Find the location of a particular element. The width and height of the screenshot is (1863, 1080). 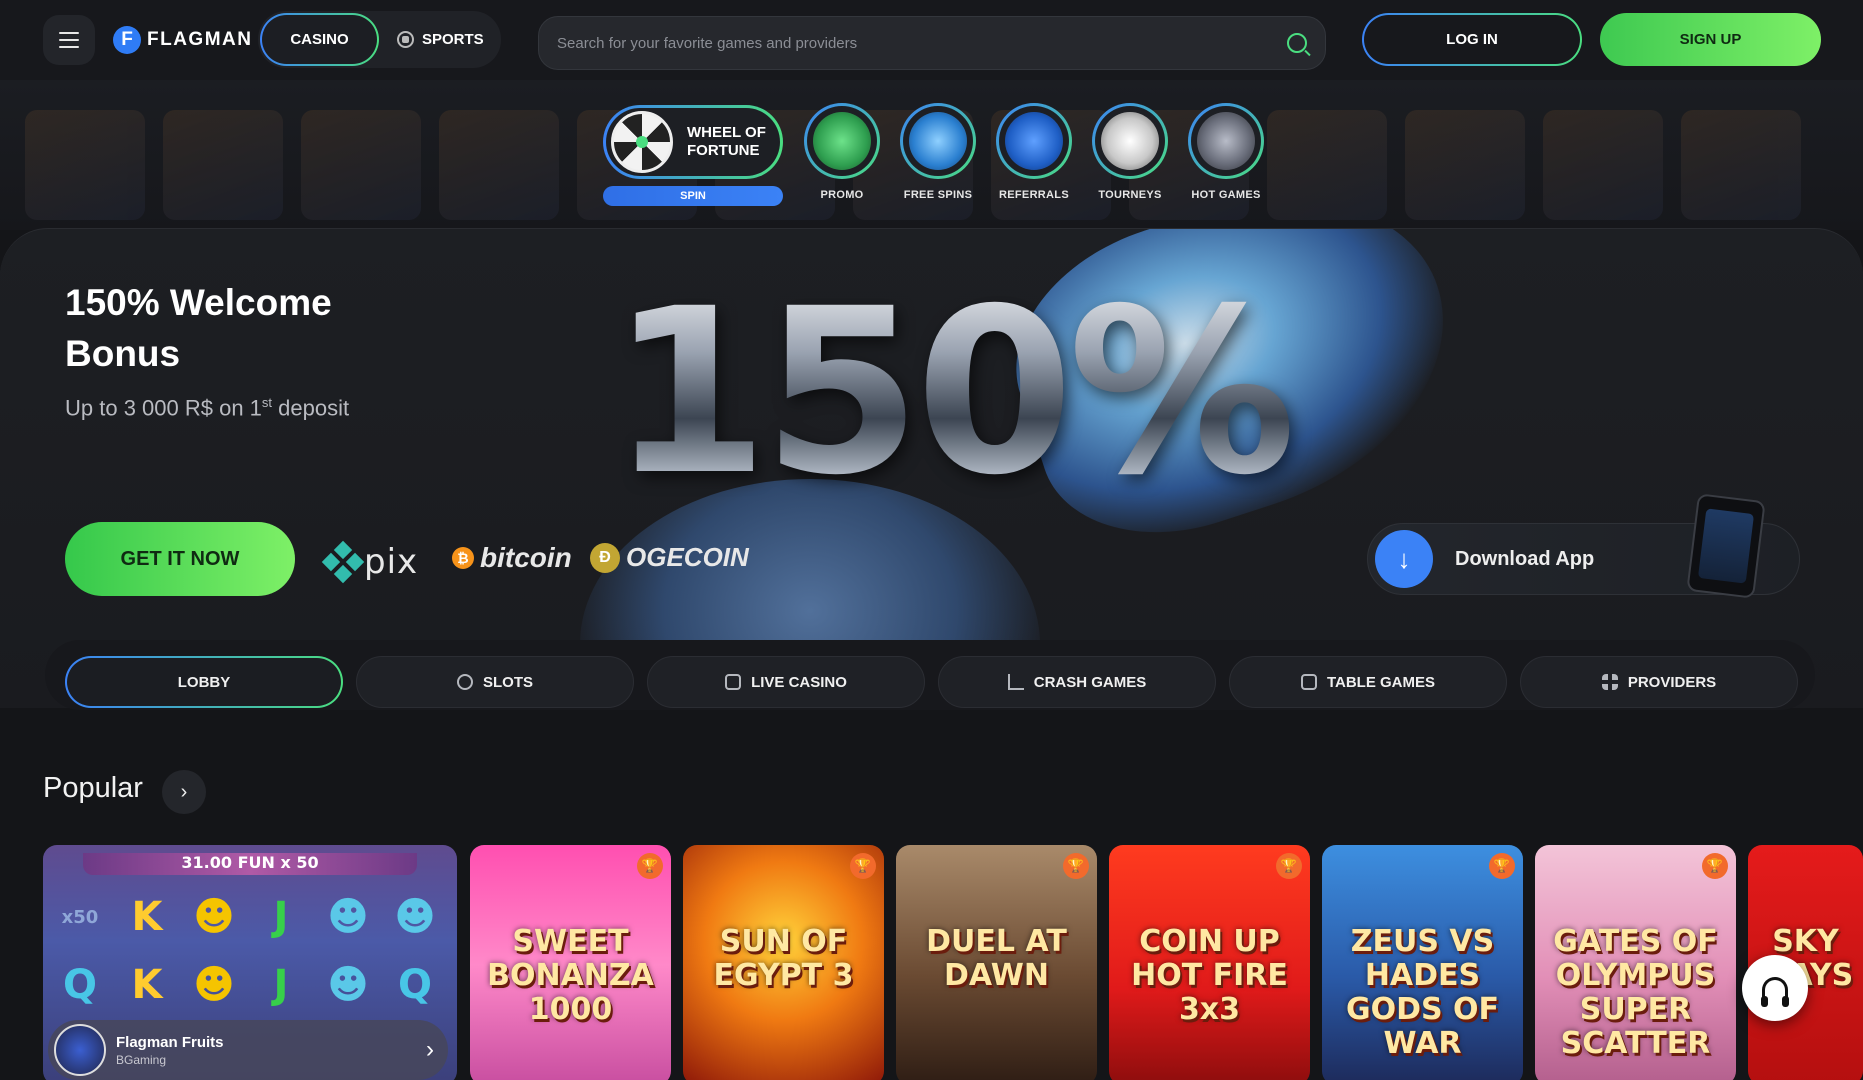

game-card: COIN UP HOT FIRE 3x3 🏆 is located at coordinates (1209, 962).